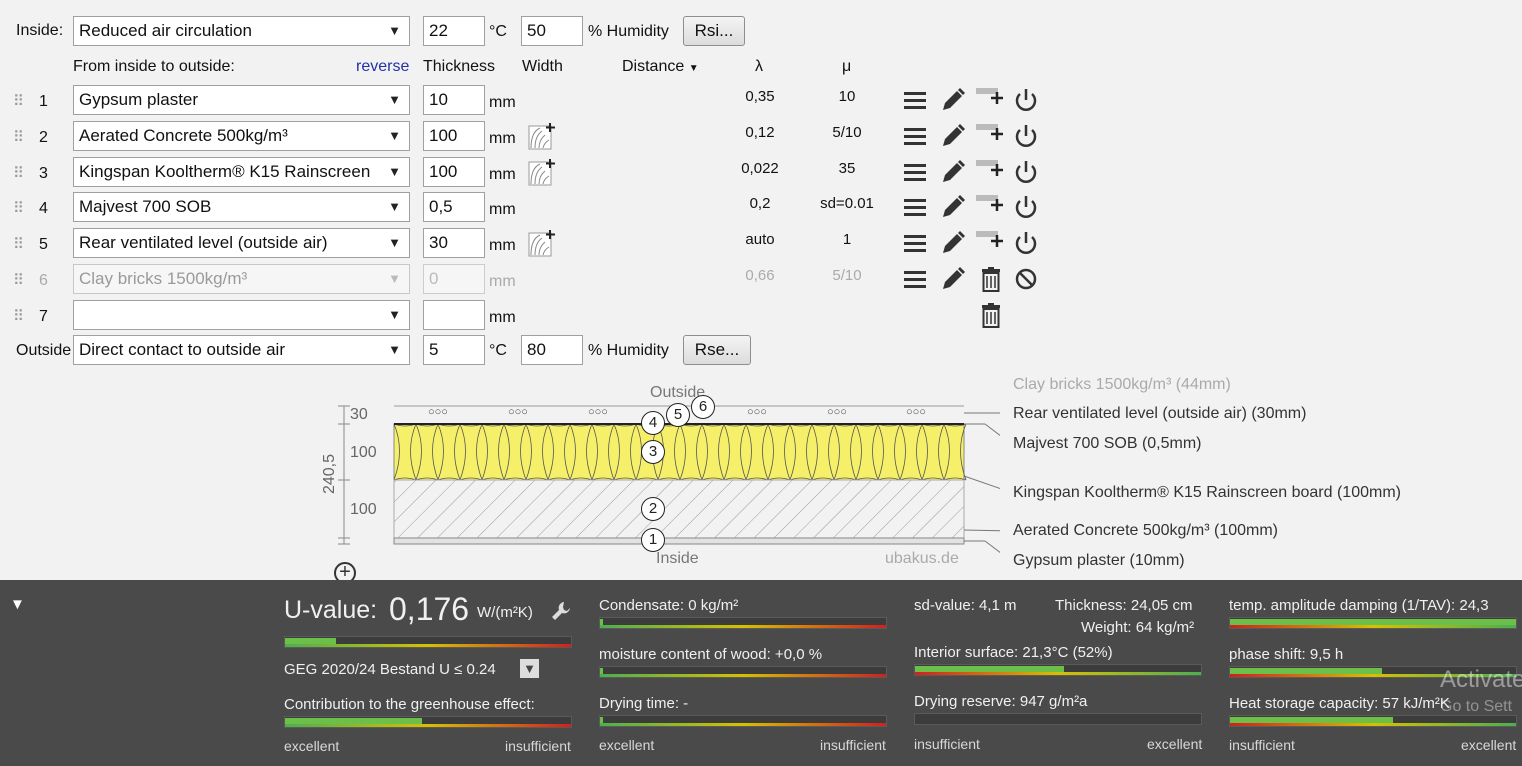 Image resolution: width=1522 pixels, height=766 pixels. Describe the element at coordinates (498, 31) in the screenshot. I see `inside-temp-unit: °C` at that location.